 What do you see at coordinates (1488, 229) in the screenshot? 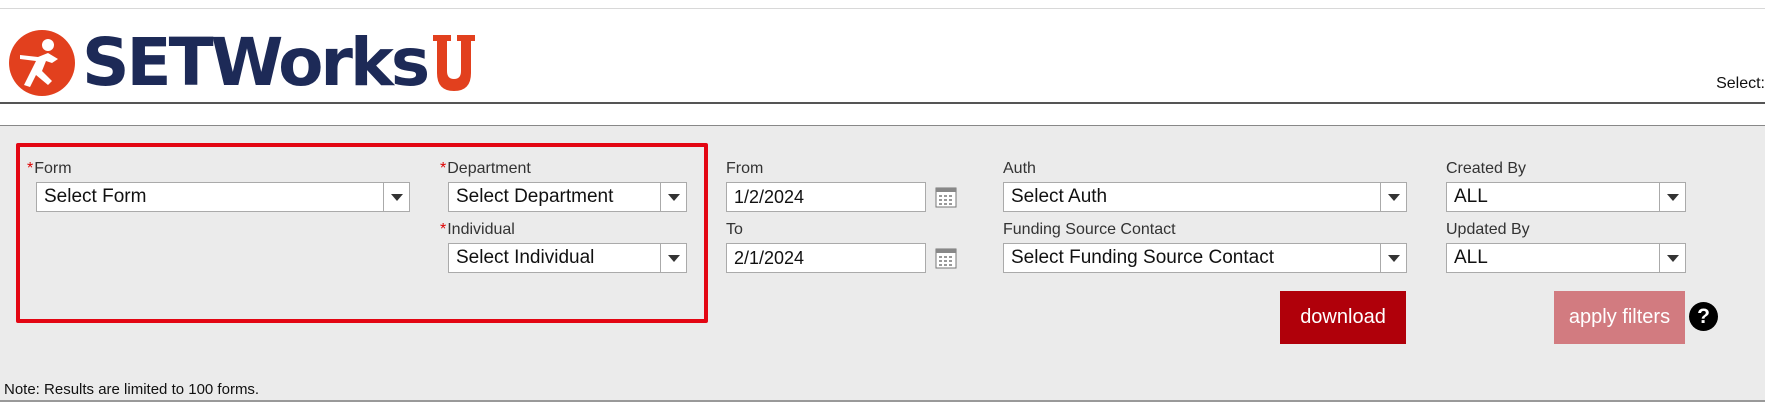
I see `updated-by-label: Updated By` at bounding box center [1488, 229].